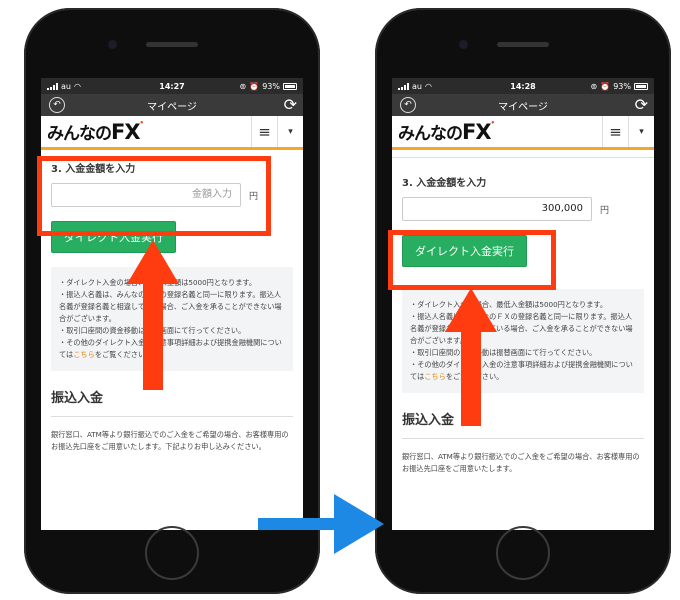  What do you see at coordinates (523, 154) in the screenshot?
I see `divider` at bounding box center [523, 154].